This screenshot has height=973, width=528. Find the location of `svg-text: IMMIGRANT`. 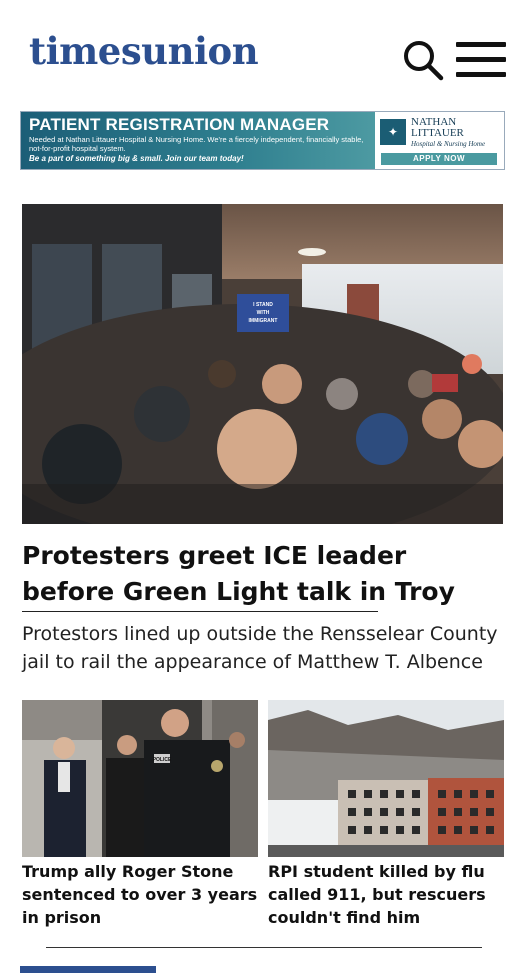

svg-text: IMMIGRANT is located at coordinates (263, 321).